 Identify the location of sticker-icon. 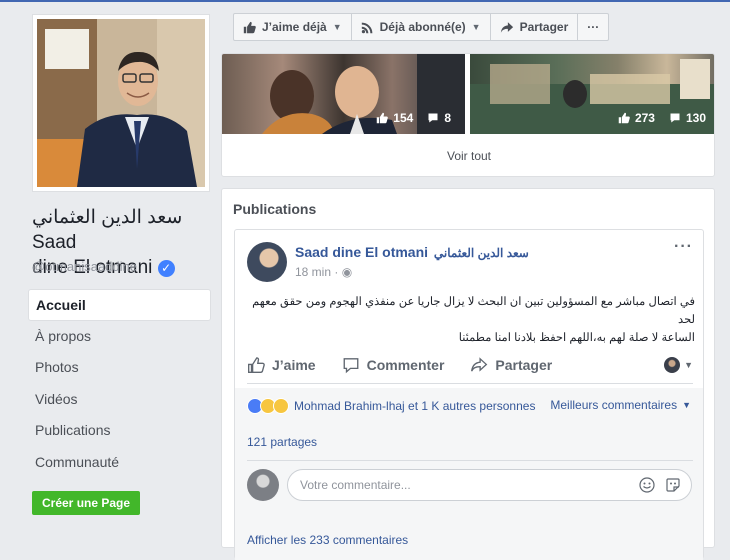
(673, 485).